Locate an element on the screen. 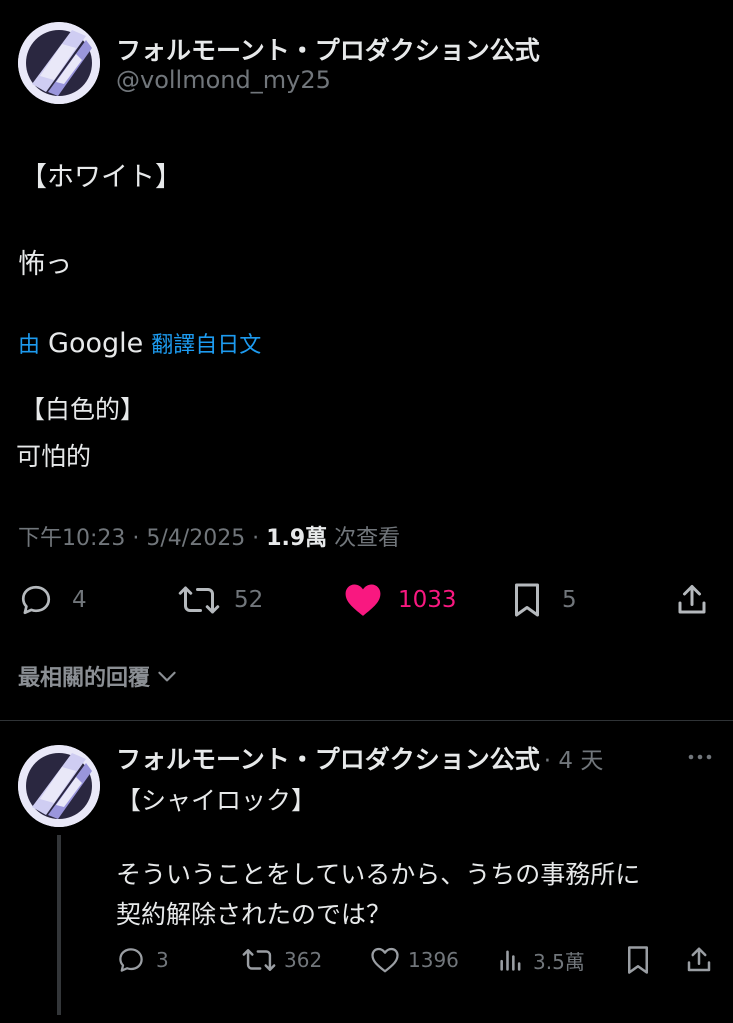 The width and height of the screenshot is (733, 1023). tweet-text-line: 怖っ is located at coordinates (45, 264).